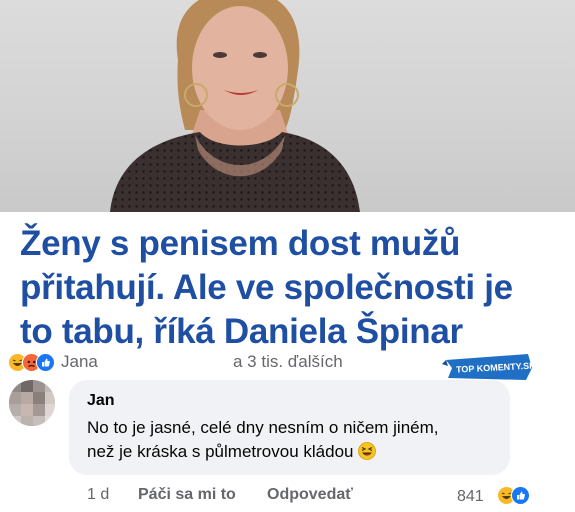 This screenshot has width=575, height=512. Describe the element at coordinates (241, 331) in the screenshot. I see `headline-line: to tabu, říká Daniela Špinar` at that location.